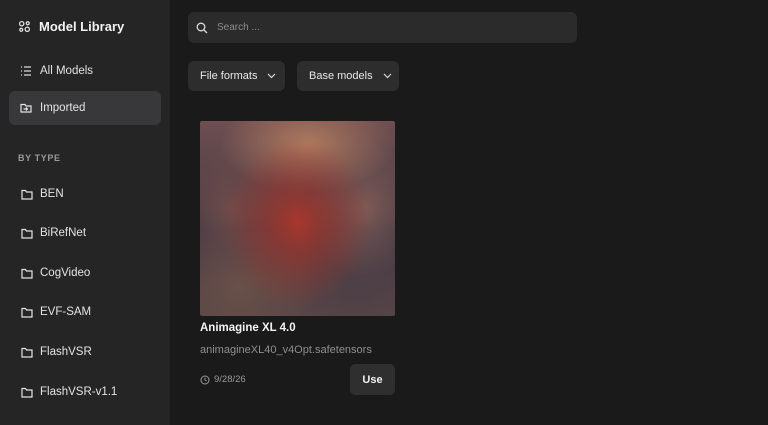  I want to click on type-item-birefnet: BiRefNet, so click(53, 233).